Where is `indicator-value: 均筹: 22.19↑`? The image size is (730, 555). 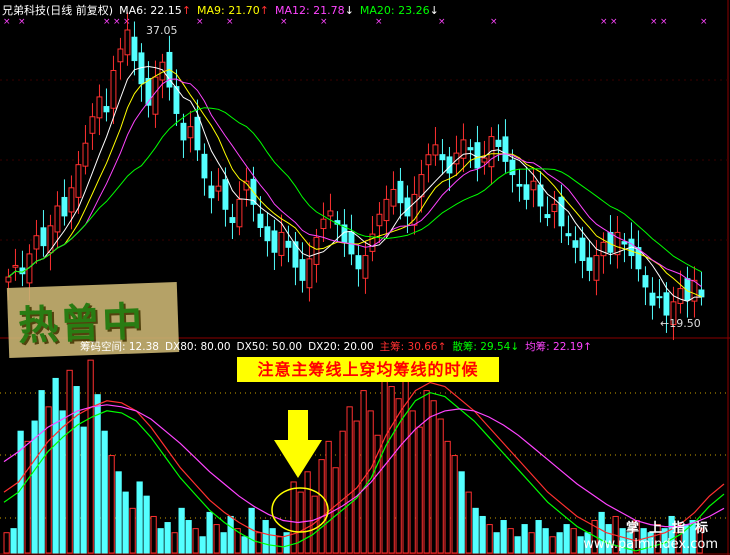 indicator-value: 均筹: 22.19↑ is located at coordinates (558, 347).